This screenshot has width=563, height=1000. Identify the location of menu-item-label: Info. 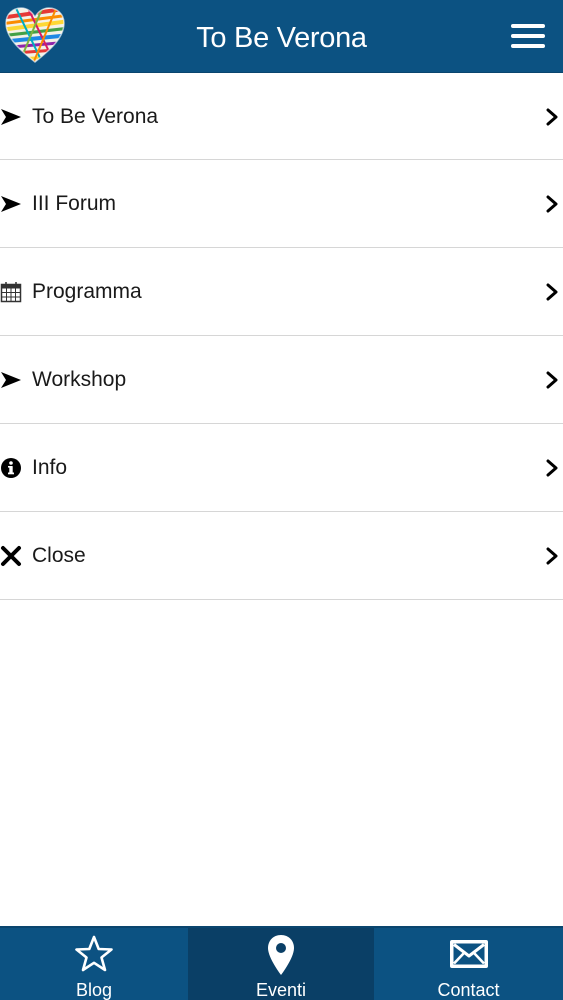
(50, 467).